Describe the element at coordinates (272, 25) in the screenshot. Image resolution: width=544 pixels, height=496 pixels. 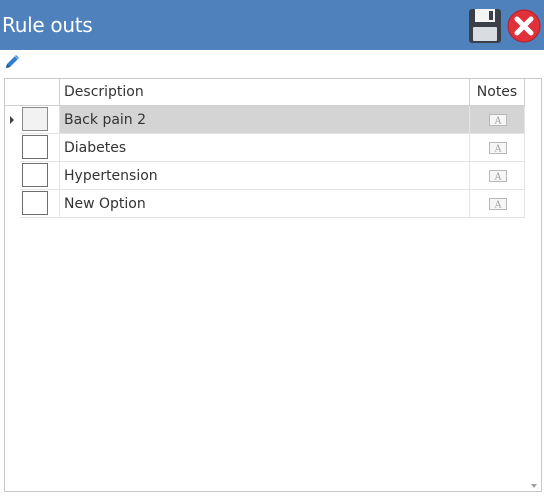
I see `title-bar: Rule outs` at that location.